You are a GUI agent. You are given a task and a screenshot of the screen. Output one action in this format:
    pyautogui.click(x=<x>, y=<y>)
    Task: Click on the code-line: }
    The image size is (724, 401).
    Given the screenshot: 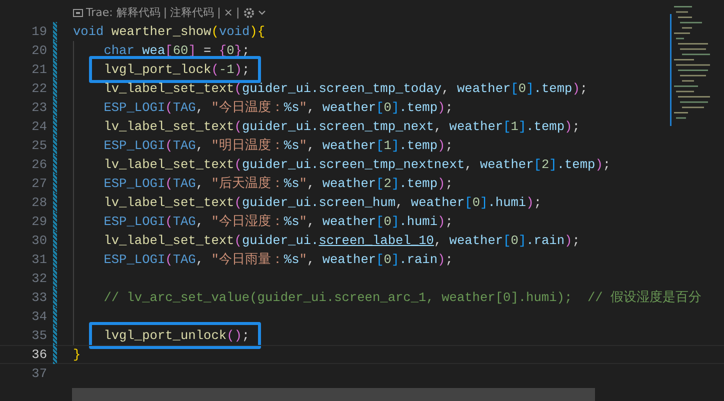 What is the action you would take?
    pyautogui.click(x=77, y=354)
    